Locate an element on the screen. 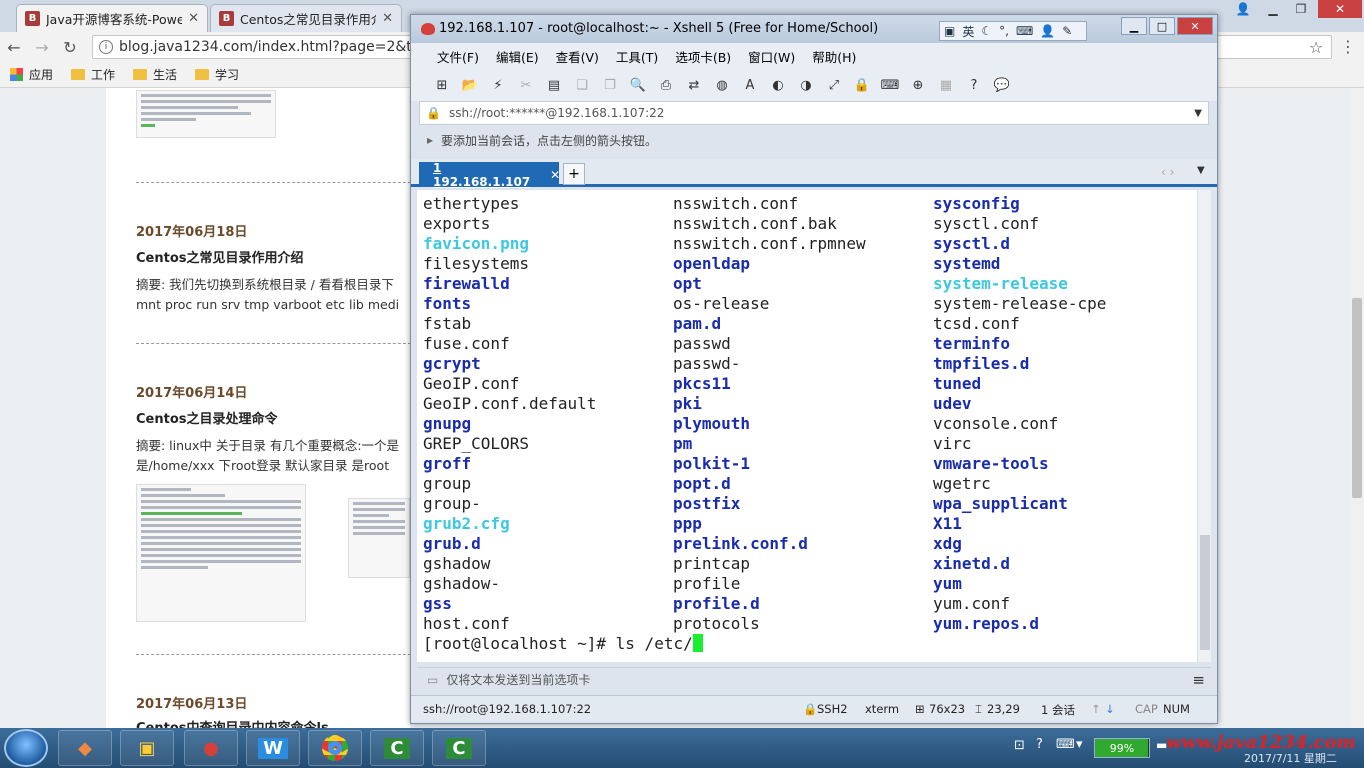  taskbar-explorer-icon: ▣ is located at coordinates (147, 748).